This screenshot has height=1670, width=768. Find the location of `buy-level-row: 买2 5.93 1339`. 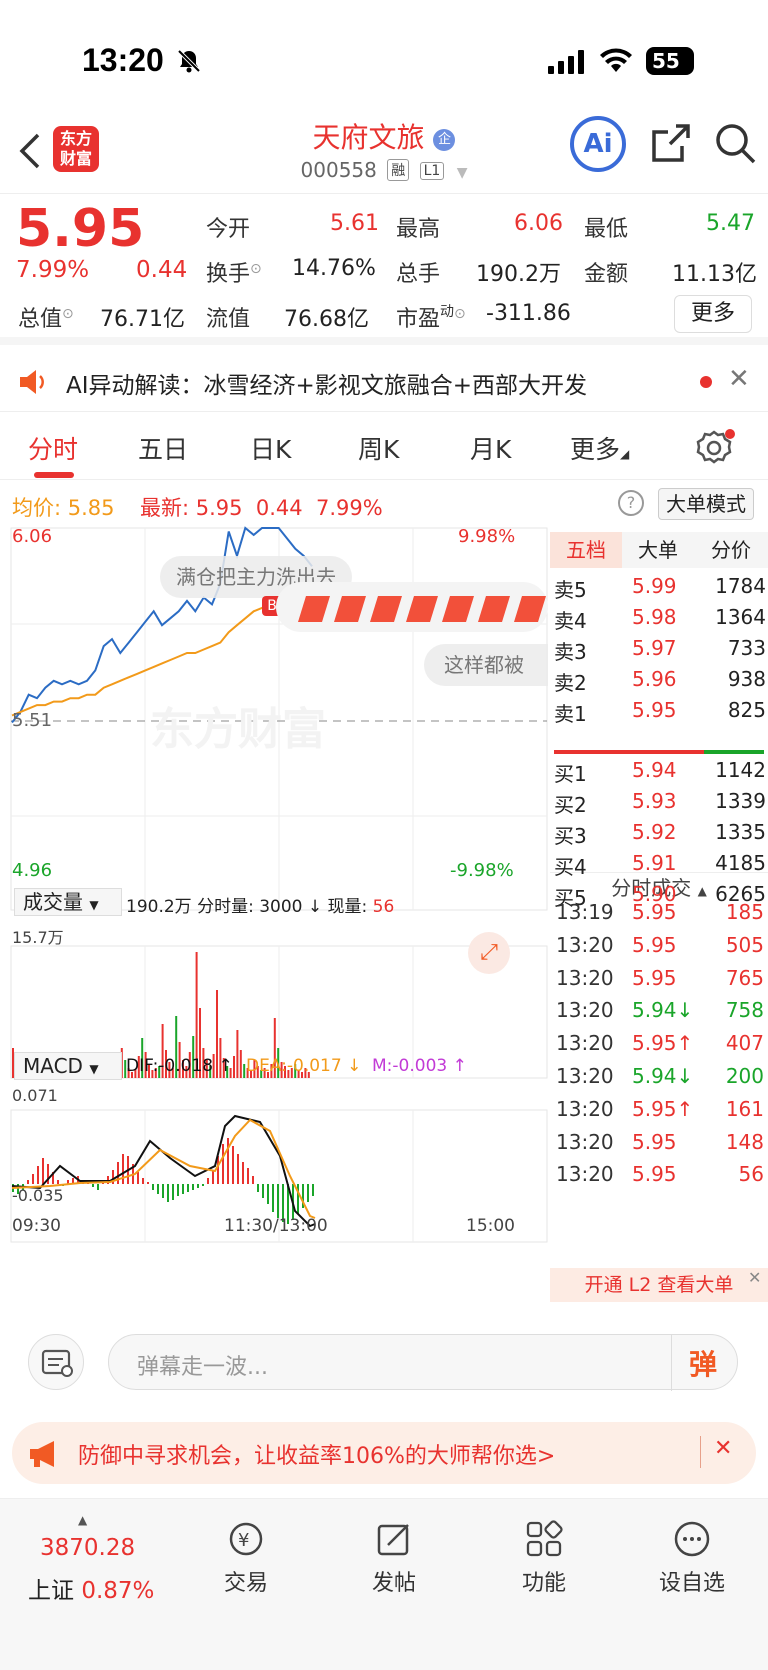

buy-level-row: 买2 5.93 1339 is located at coordinates (660, 804).